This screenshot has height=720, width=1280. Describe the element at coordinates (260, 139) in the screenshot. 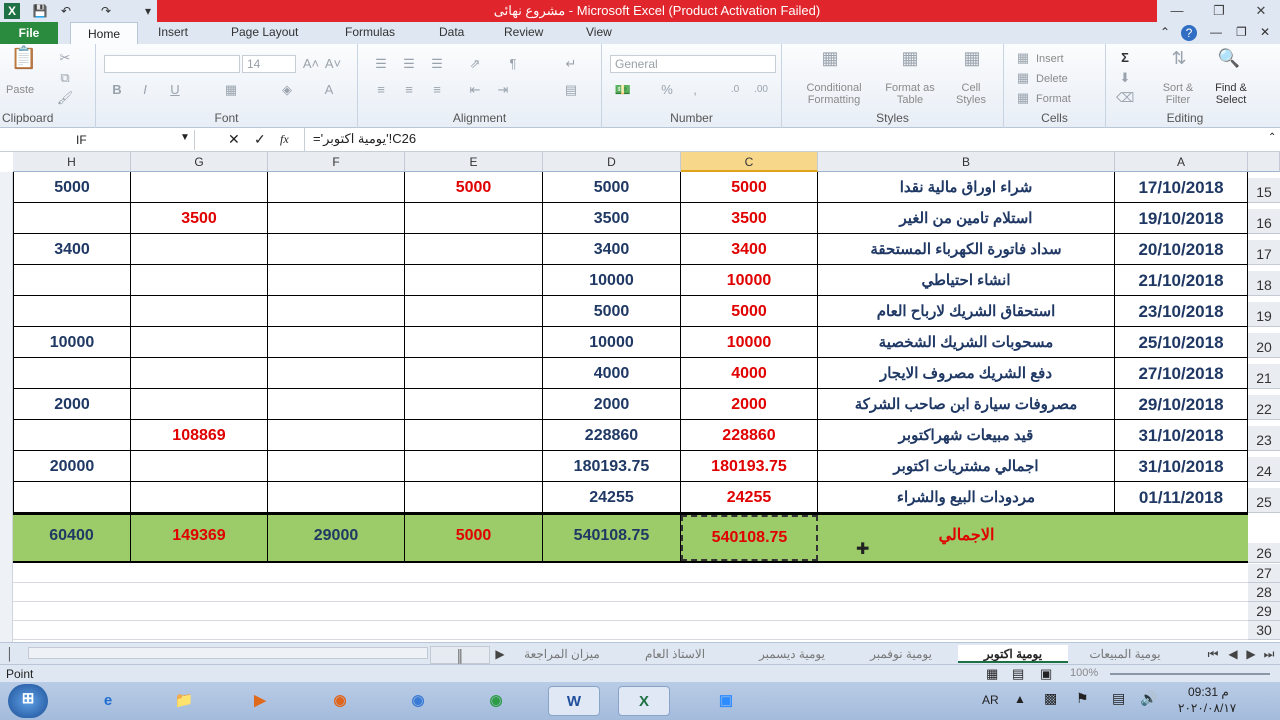

I see `enter-entry-icon: ✓` at that location.